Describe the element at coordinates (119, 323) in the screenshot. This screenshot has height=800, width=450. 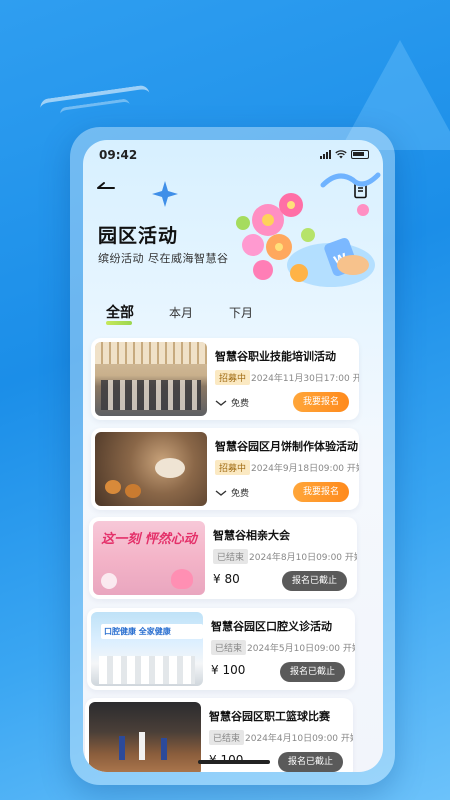
I see `tab-active-indicator` at that location.